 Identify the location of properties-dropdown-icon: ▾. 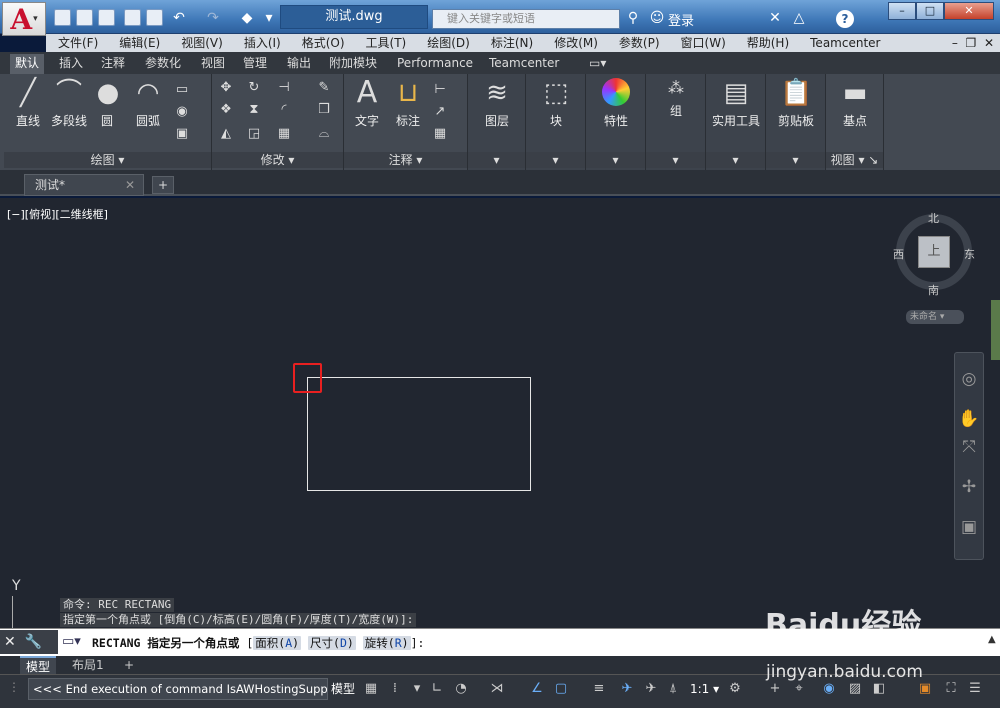
(615, 160).